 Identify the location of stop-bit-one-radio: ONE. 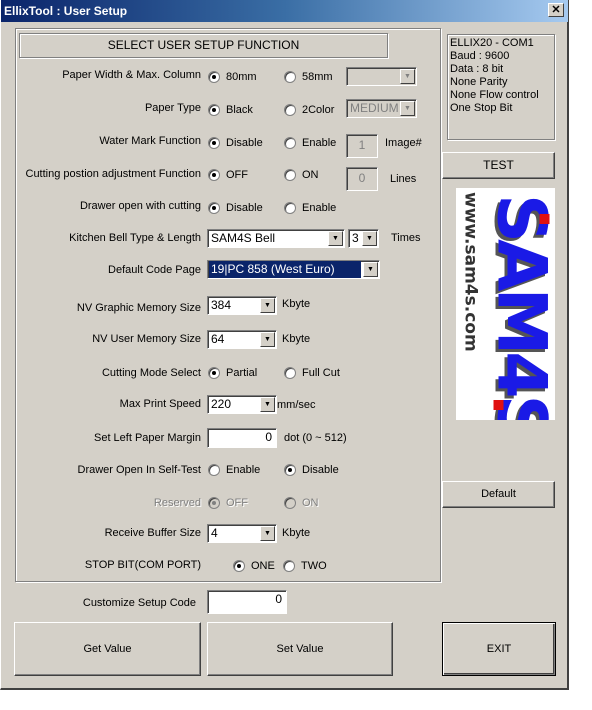
(254, 566).